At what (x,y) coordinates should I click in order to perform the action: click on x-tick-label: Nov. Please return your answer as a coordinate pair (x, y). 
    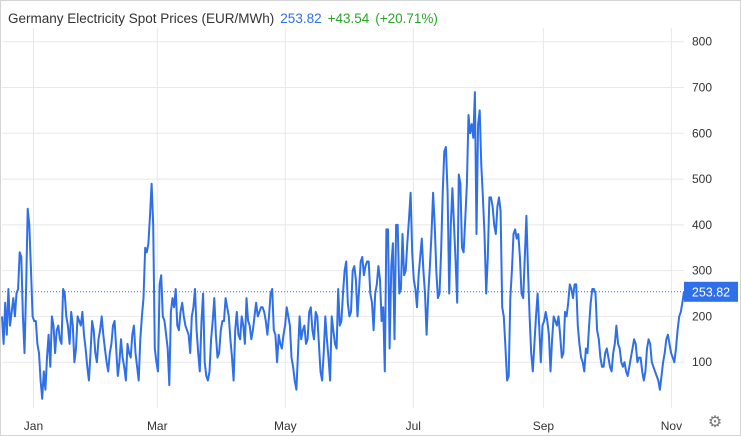
    Looking at the image, I should click on (671, 426).